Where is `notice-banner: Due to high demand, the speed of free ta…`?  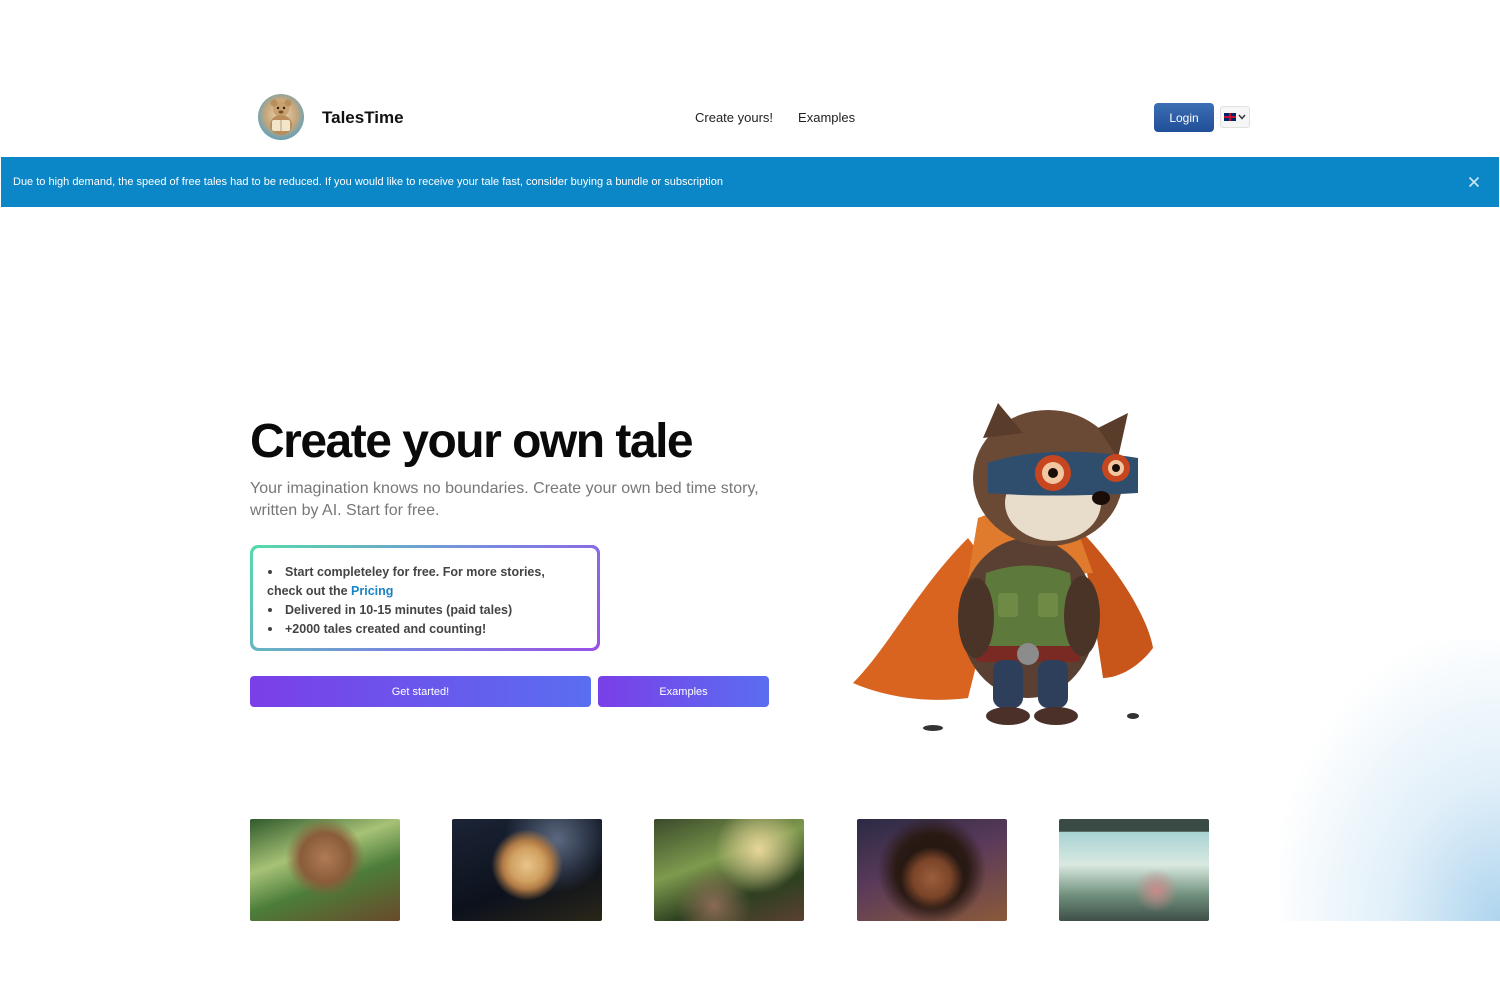
notice-banner: Due to high demand, the speed of free ta… is located at coordinates (750, 182).